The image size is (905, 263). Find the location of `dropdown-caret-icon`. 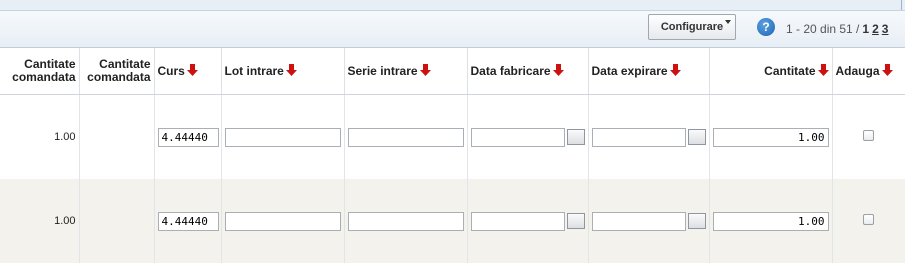

dropdown-caret-icon is located at coordinates (728, 22).